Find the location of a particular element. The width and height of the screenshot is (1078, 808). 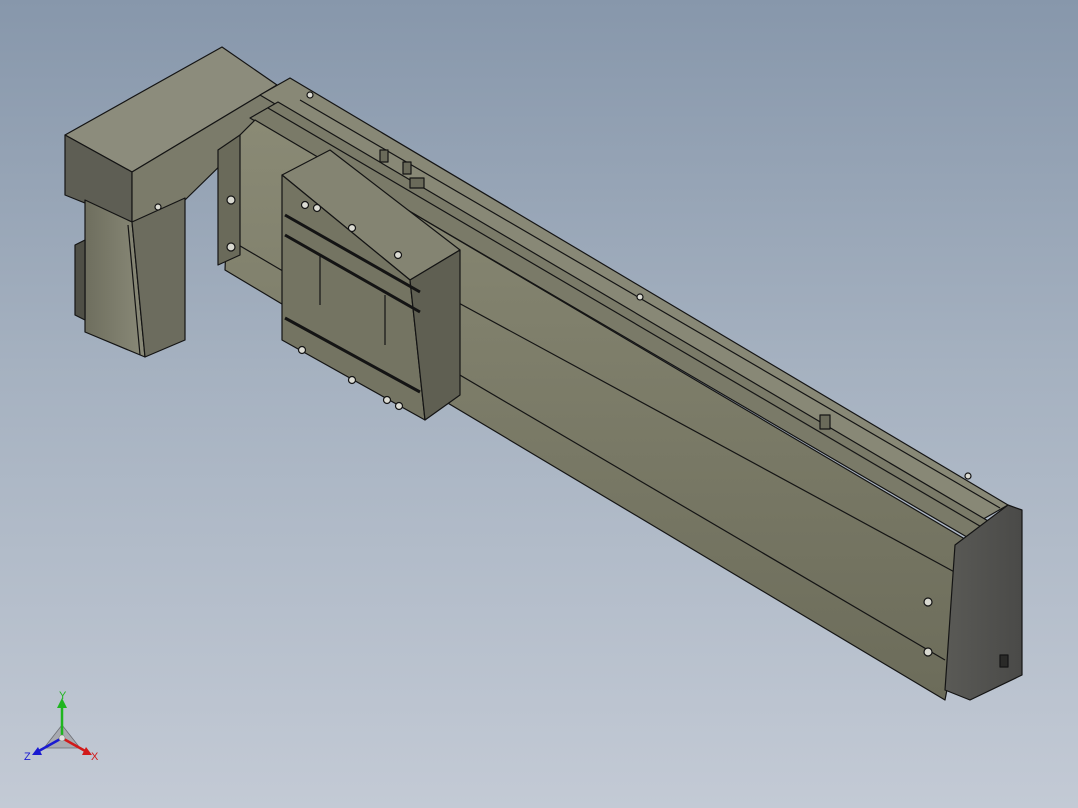

z-axis-label: Z is located at coordinates (27, 757).